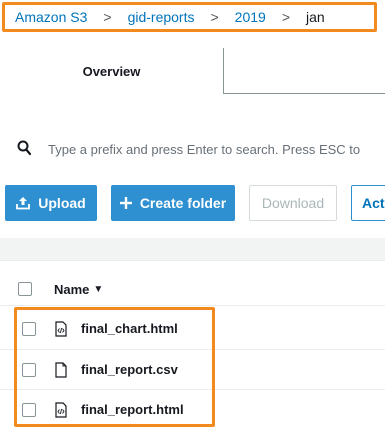  Describe the element at coordinates (304, 93) in the screenshot. I see `tab-divider` at that location.